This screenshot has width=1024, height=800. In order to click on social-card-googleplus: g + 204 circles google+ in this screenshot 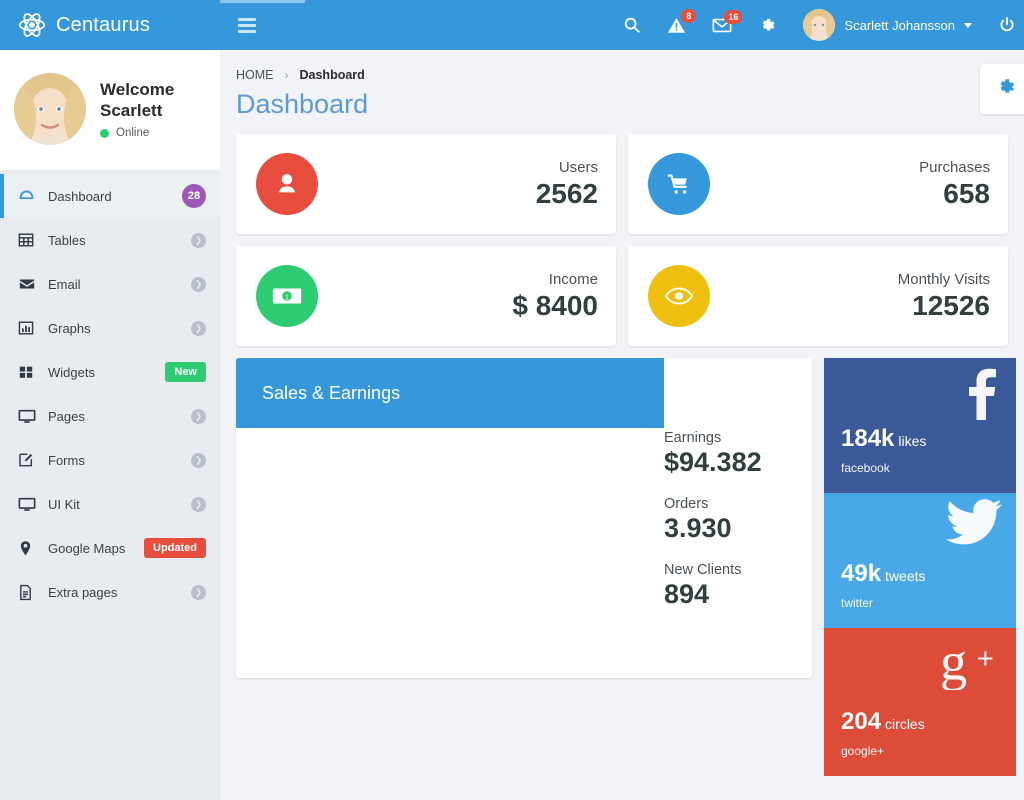, I will do `click(920, 702)`.